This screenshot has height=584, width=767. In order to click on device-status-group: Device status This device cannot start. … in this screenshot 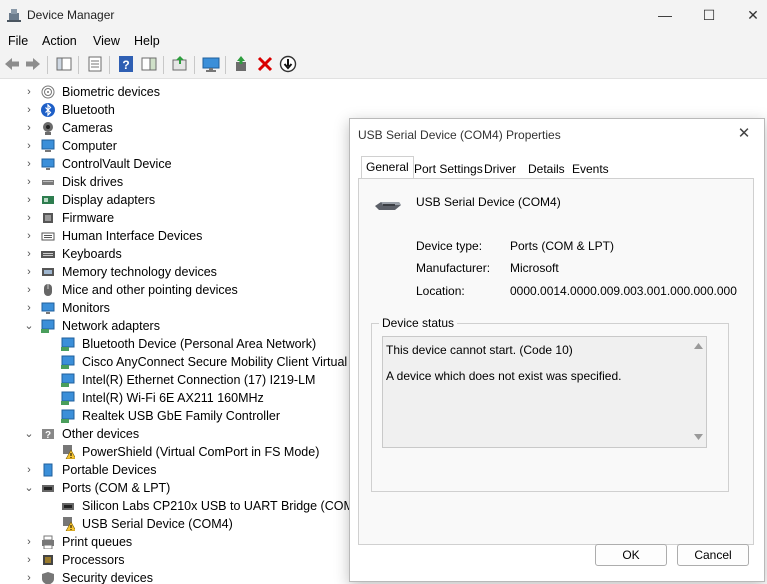, I will do `click(550, 404)`.